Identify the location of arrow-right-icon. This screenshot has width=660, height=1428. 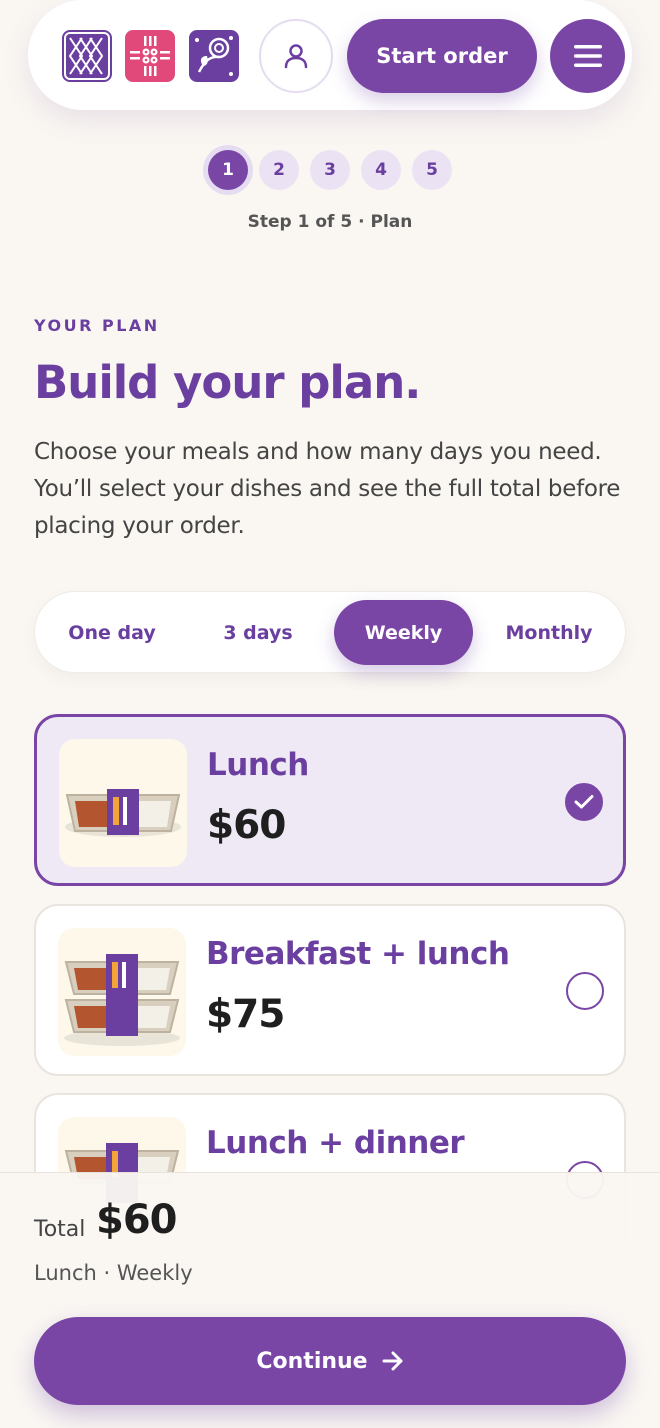
(392, 1361).